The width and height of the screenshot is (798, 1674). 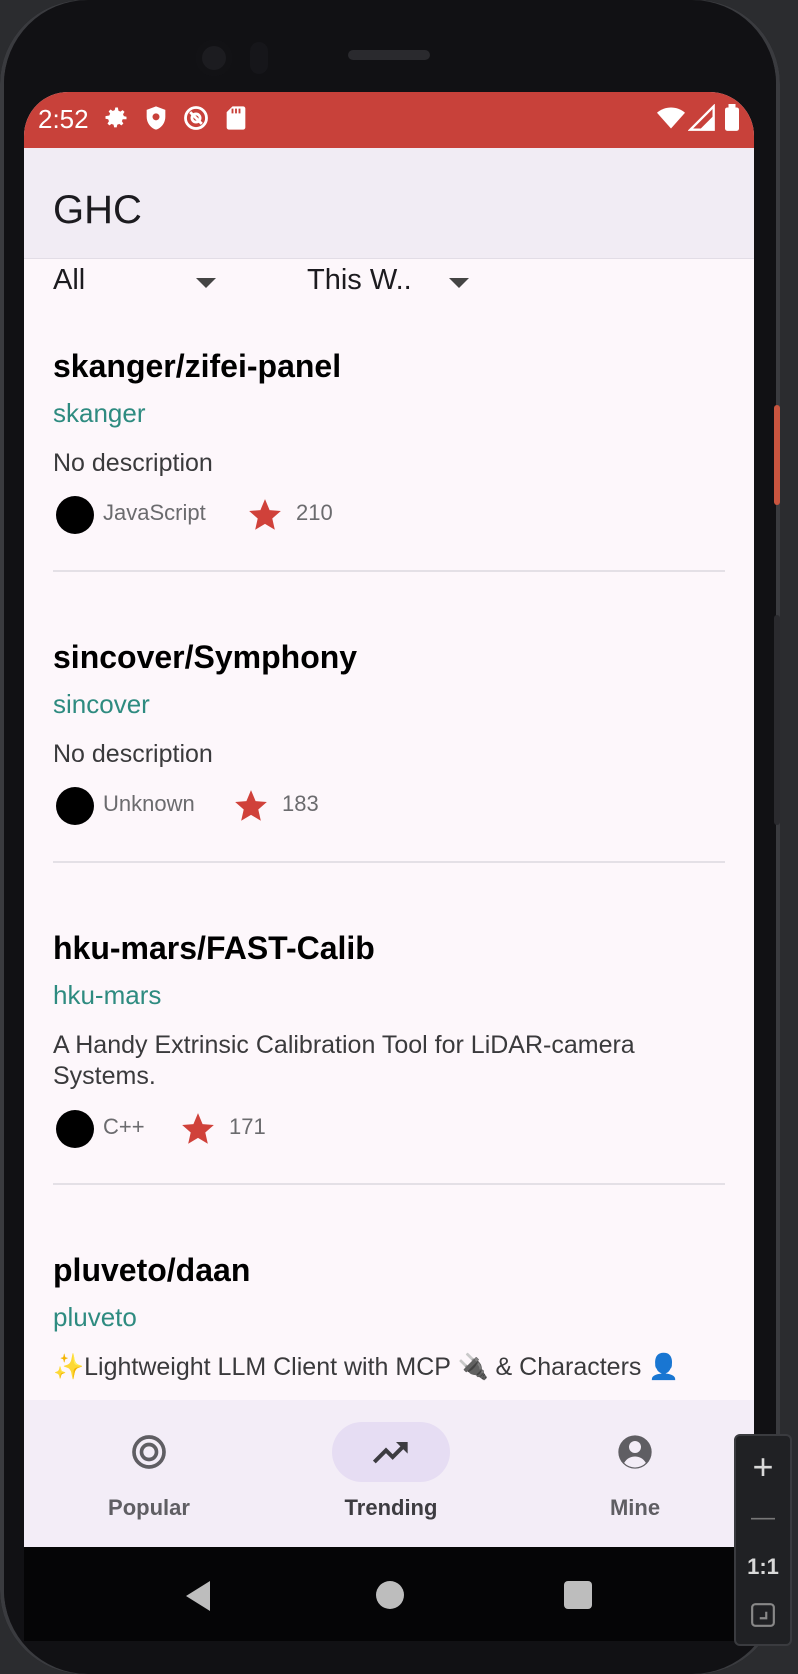 I want to click on filter-row: All This W.., so click(x=389, y=285).